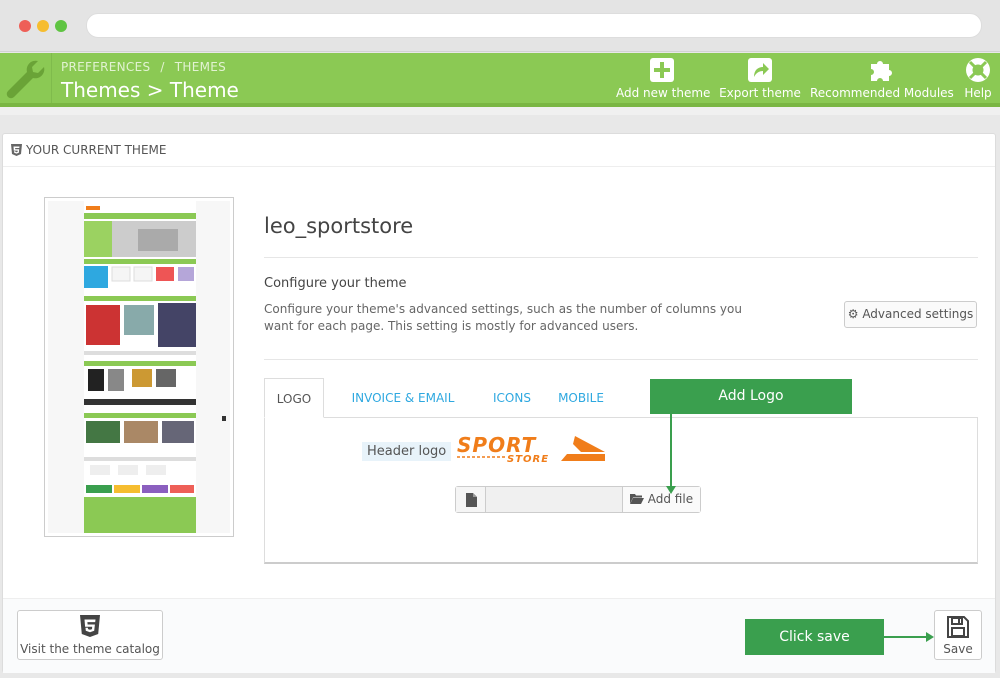 This screenshot has height=678, width=1000. What do you see at coordinates (853, 314) in the screenshot?
I see `gear-icon: ⚙` at bounding box center [853, 314].